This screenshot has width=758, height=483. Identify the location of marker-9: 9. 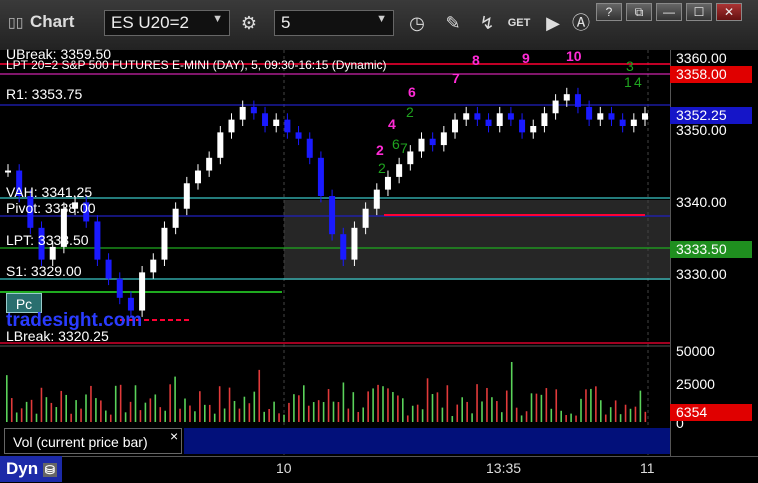
(526, 58).